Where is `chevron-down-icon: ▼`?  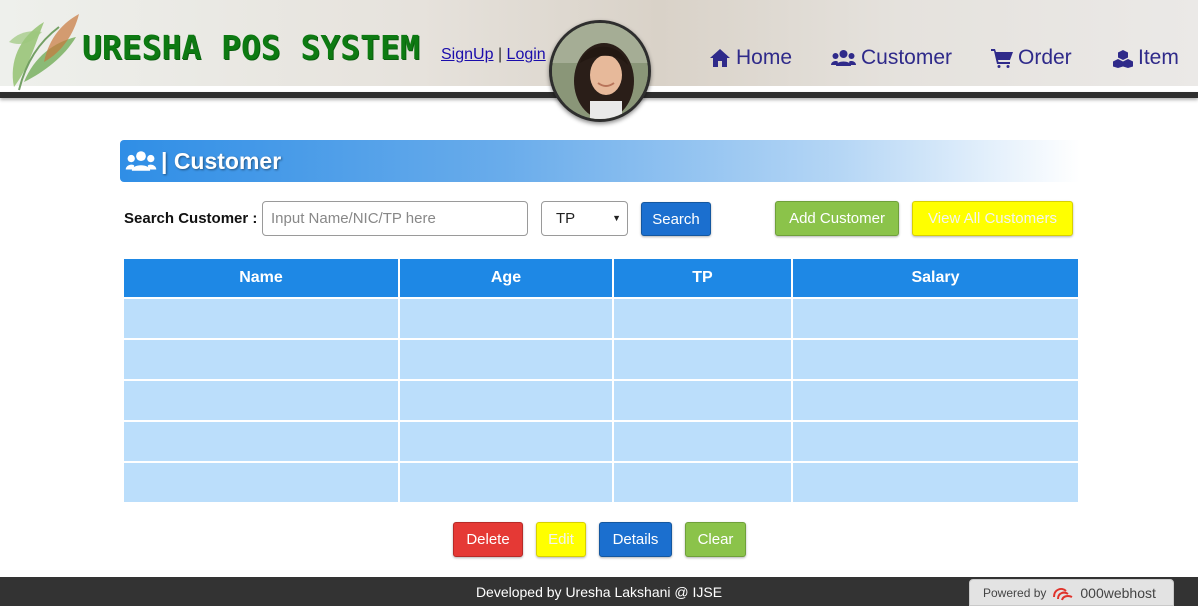 chevron-down-icon: ▼ is located at coordinates (616, 218).